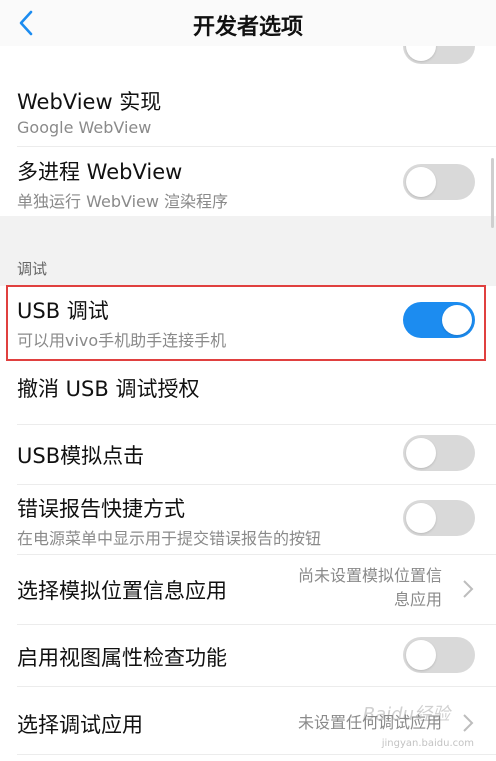 Image resolution: width=496 pixels, height=761 pixels. I want to click on usb-simulated-tap-toggle, so click(439, 453).